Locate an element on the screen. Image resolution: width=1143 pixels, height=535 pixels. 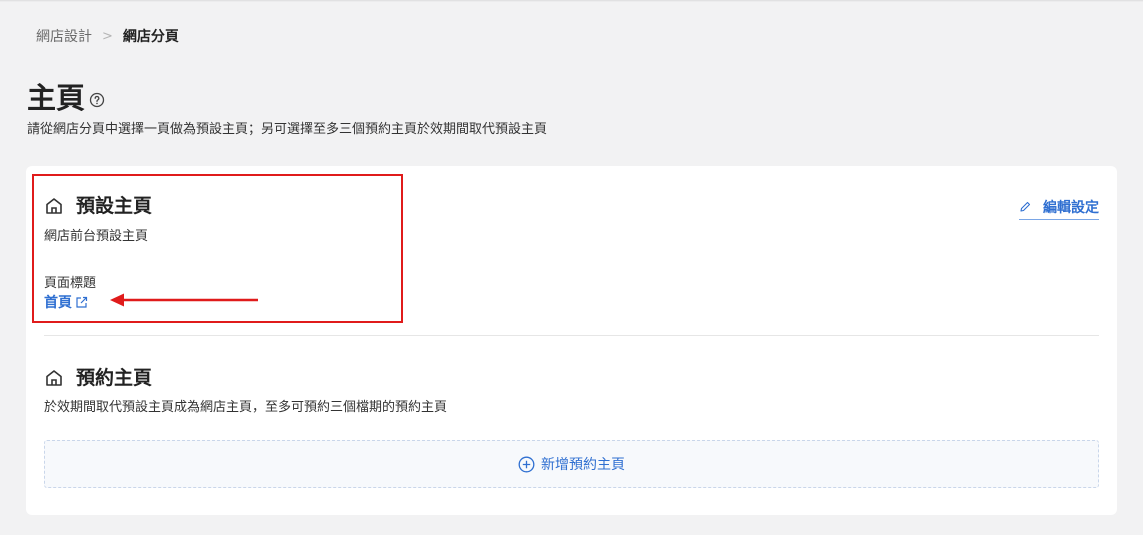
breadcrumb-parent: 網店設計 is located at coordinates (64, 37).